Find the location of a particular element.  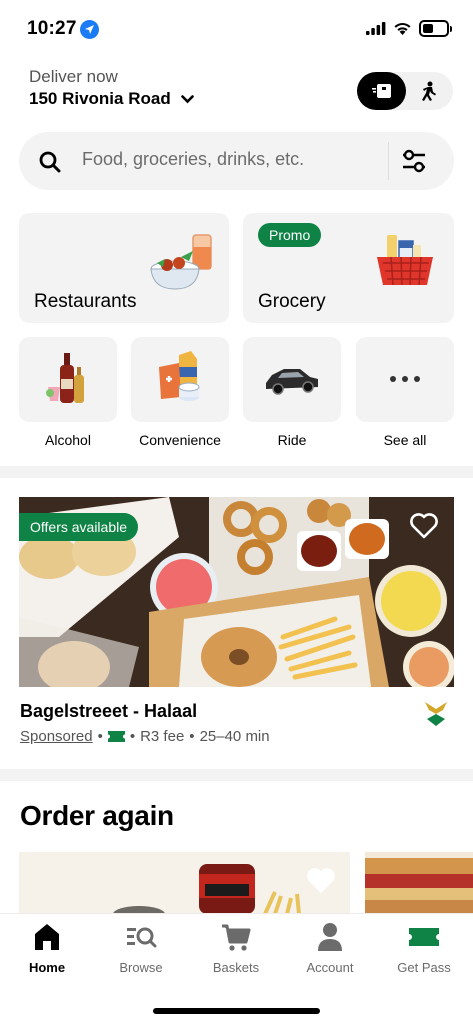

search-bar is located at coordinates (236, 161).